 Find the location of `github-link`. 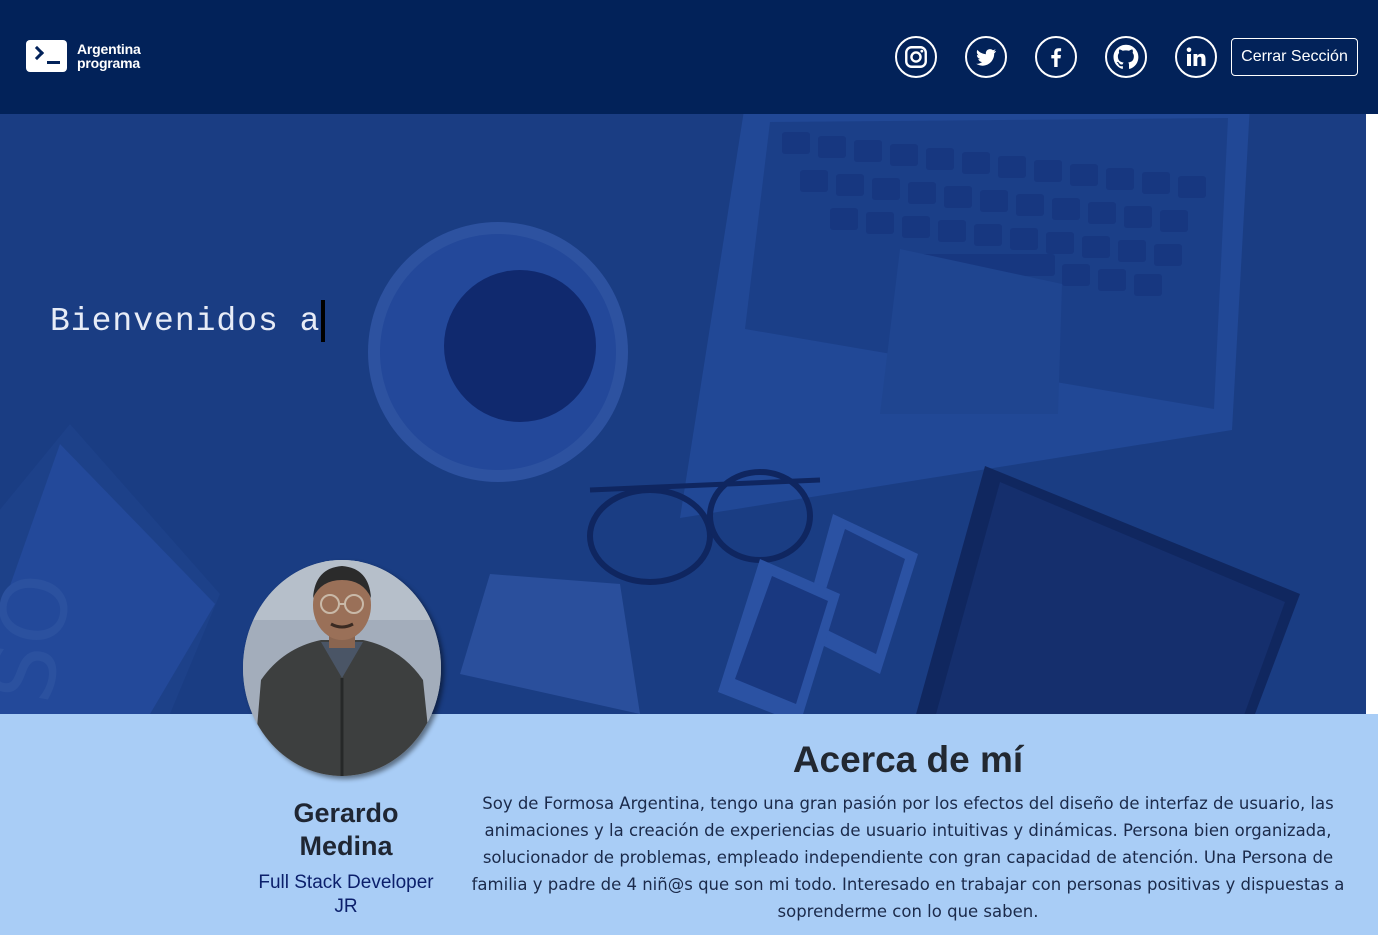

github-link is located at coordinates (1126, 57).